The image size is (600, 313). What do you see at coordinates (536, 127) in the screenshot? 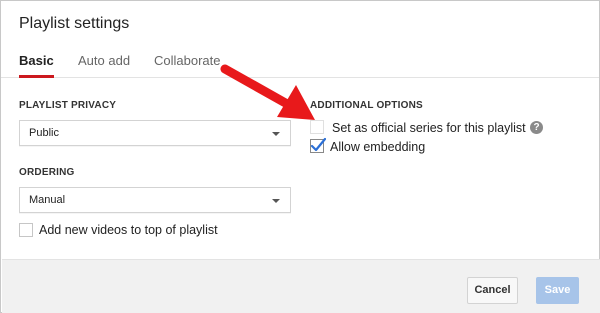
I see `help-circle-icon: ?` at bounding box center [536, 127].